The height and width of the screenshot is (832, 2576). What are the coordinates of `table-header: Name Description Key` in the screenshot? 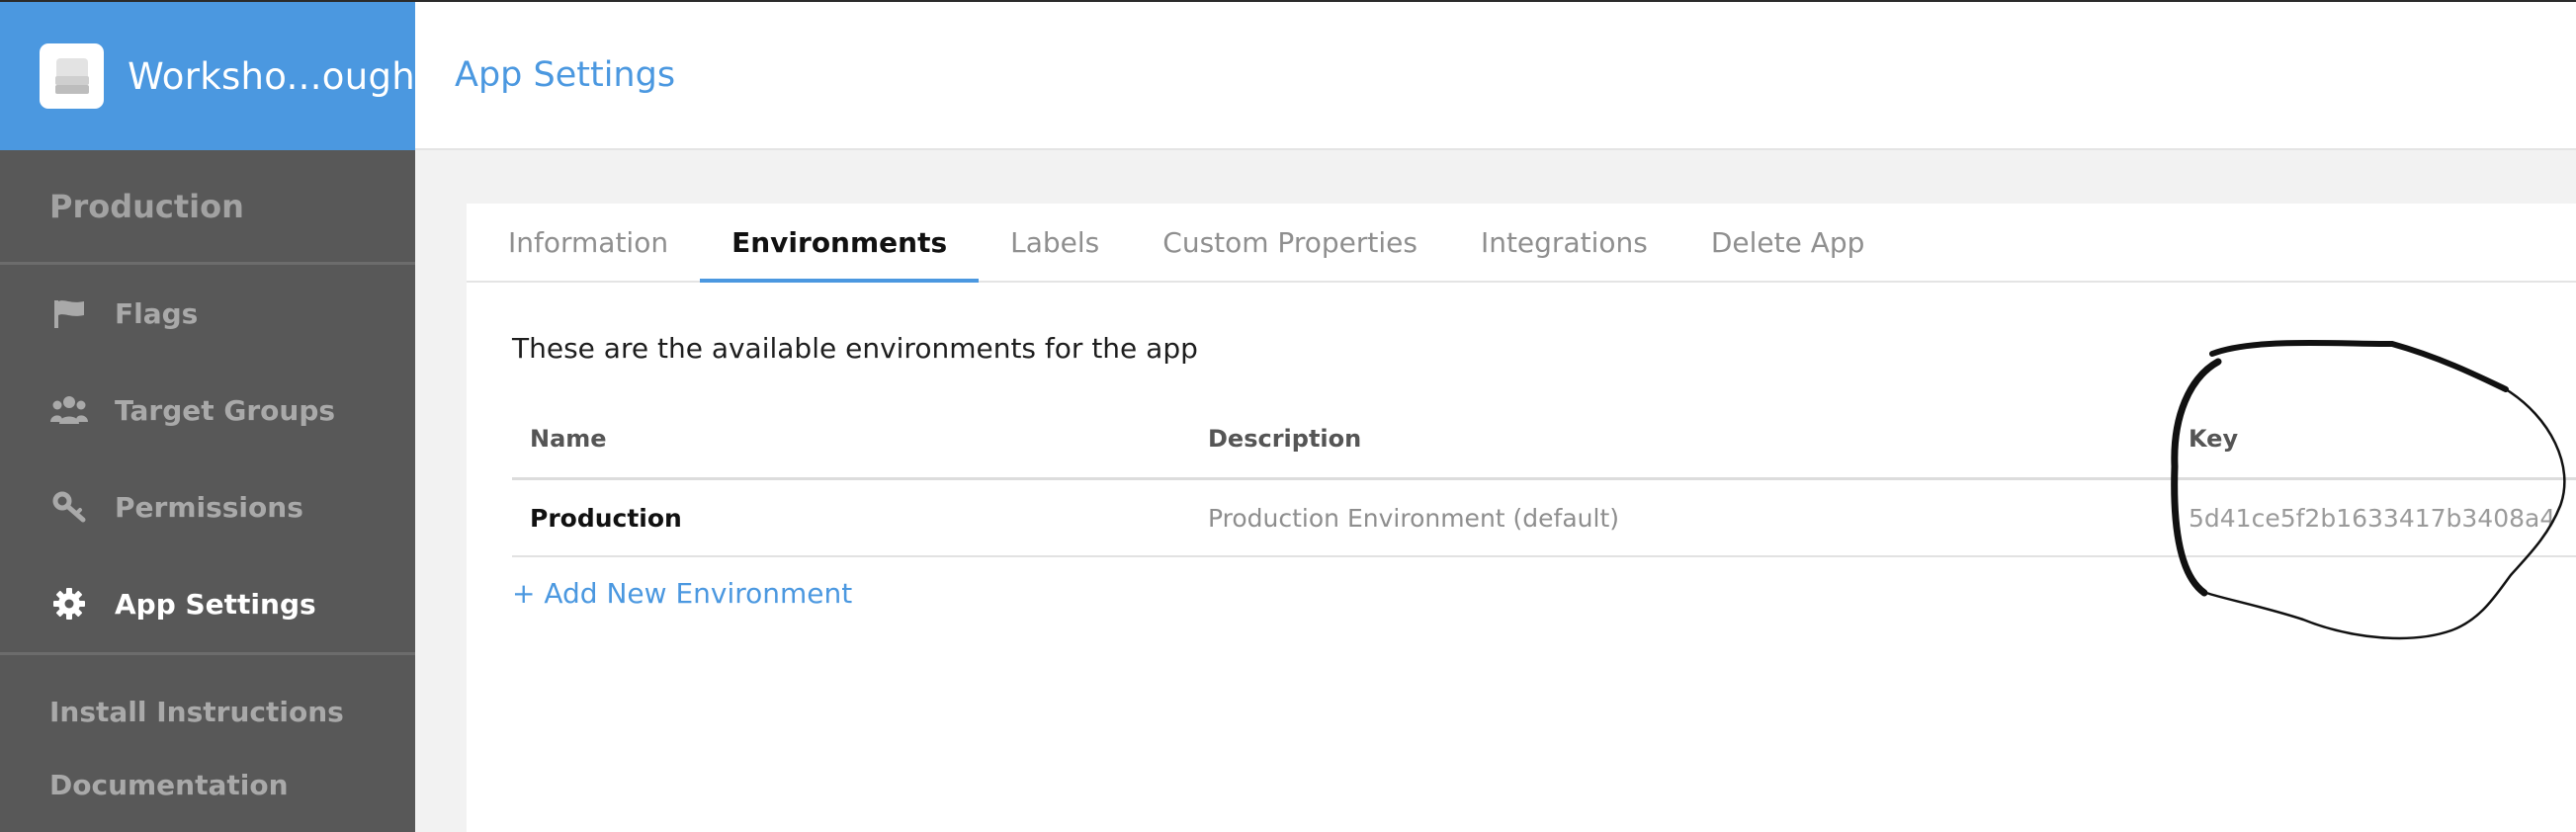 It's located at (1544, 439).